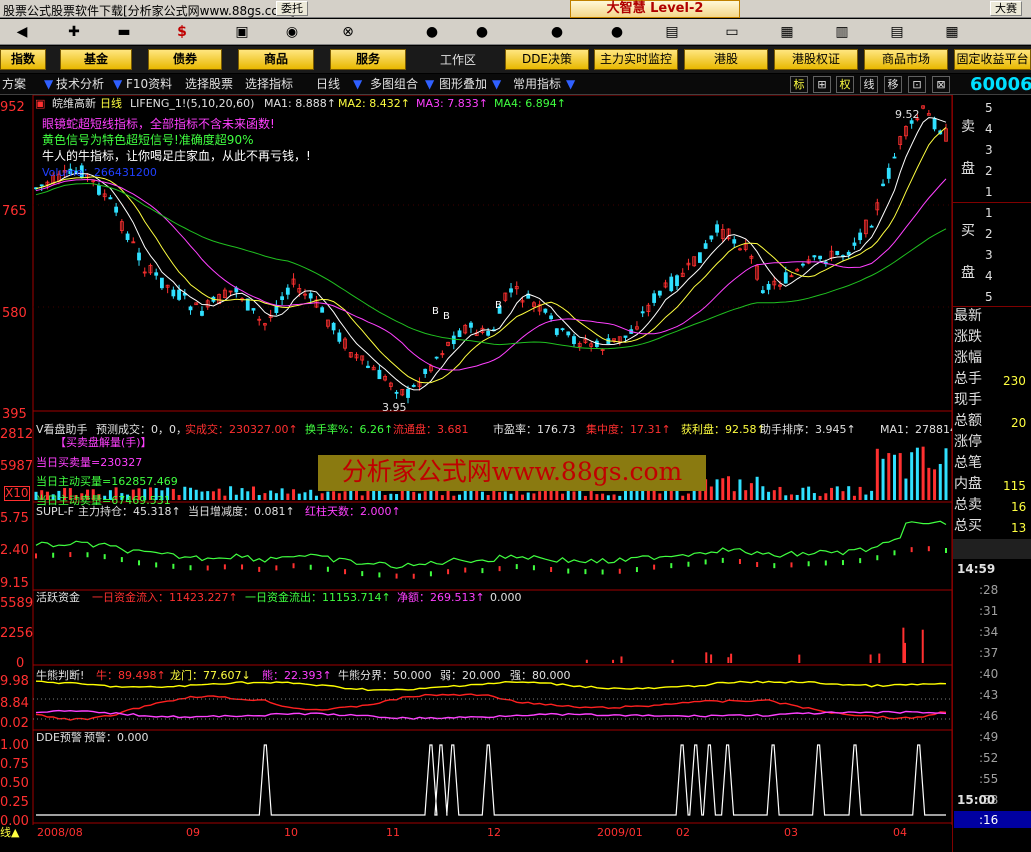 The height and width of the screenshot is (852, 1031). I want to click on tb-box1-square: ⊡, so click(917, 84).